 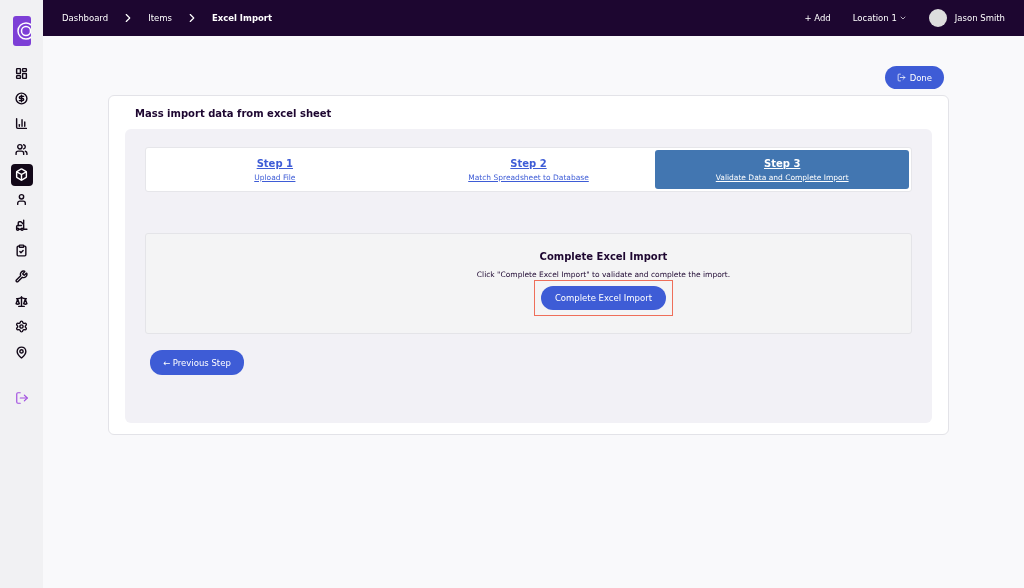 What do you see at coordinates (234, 113) in the screenshot?
I see `card-title: Mass import data from excel sheet` at bounding box center [234, 113].